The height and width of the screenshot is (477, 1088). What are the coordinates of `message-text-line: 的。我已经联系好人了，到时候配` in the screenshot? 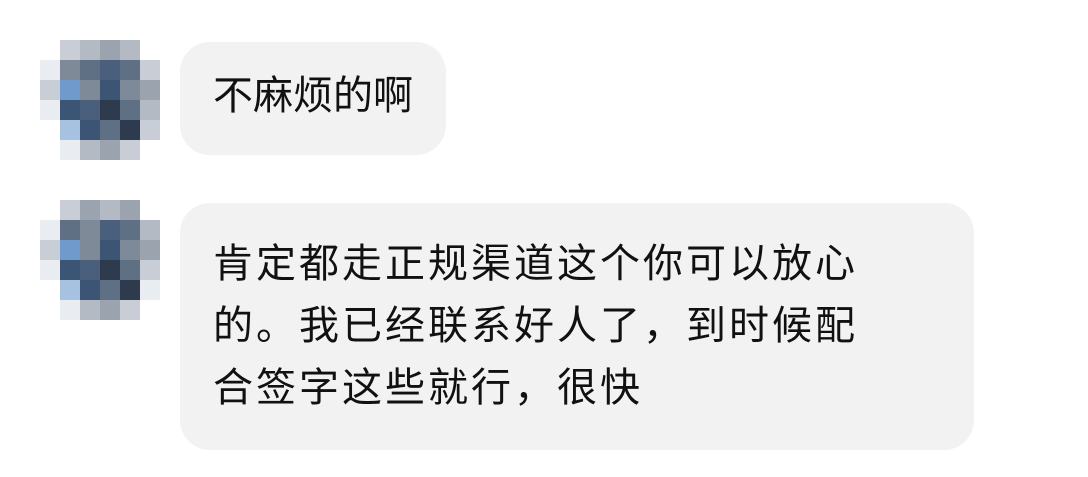 It's located at (535, 326).